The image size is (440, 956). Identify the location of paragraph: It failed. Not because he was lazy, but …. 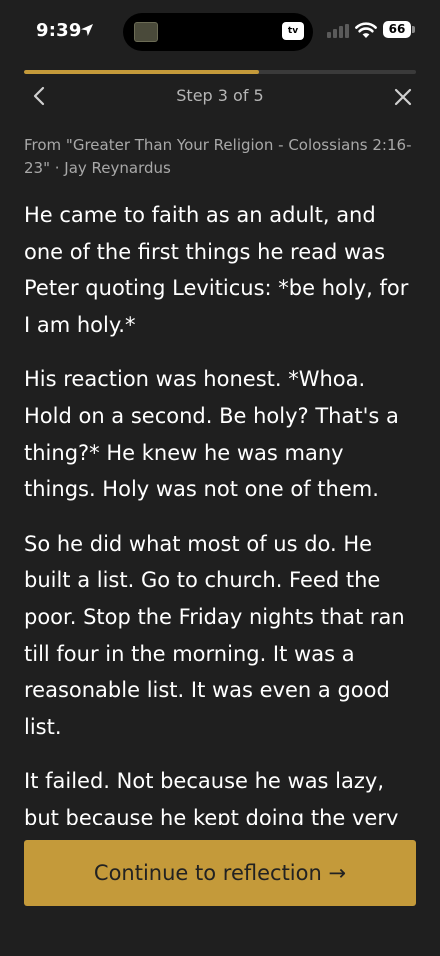
(211, 797).